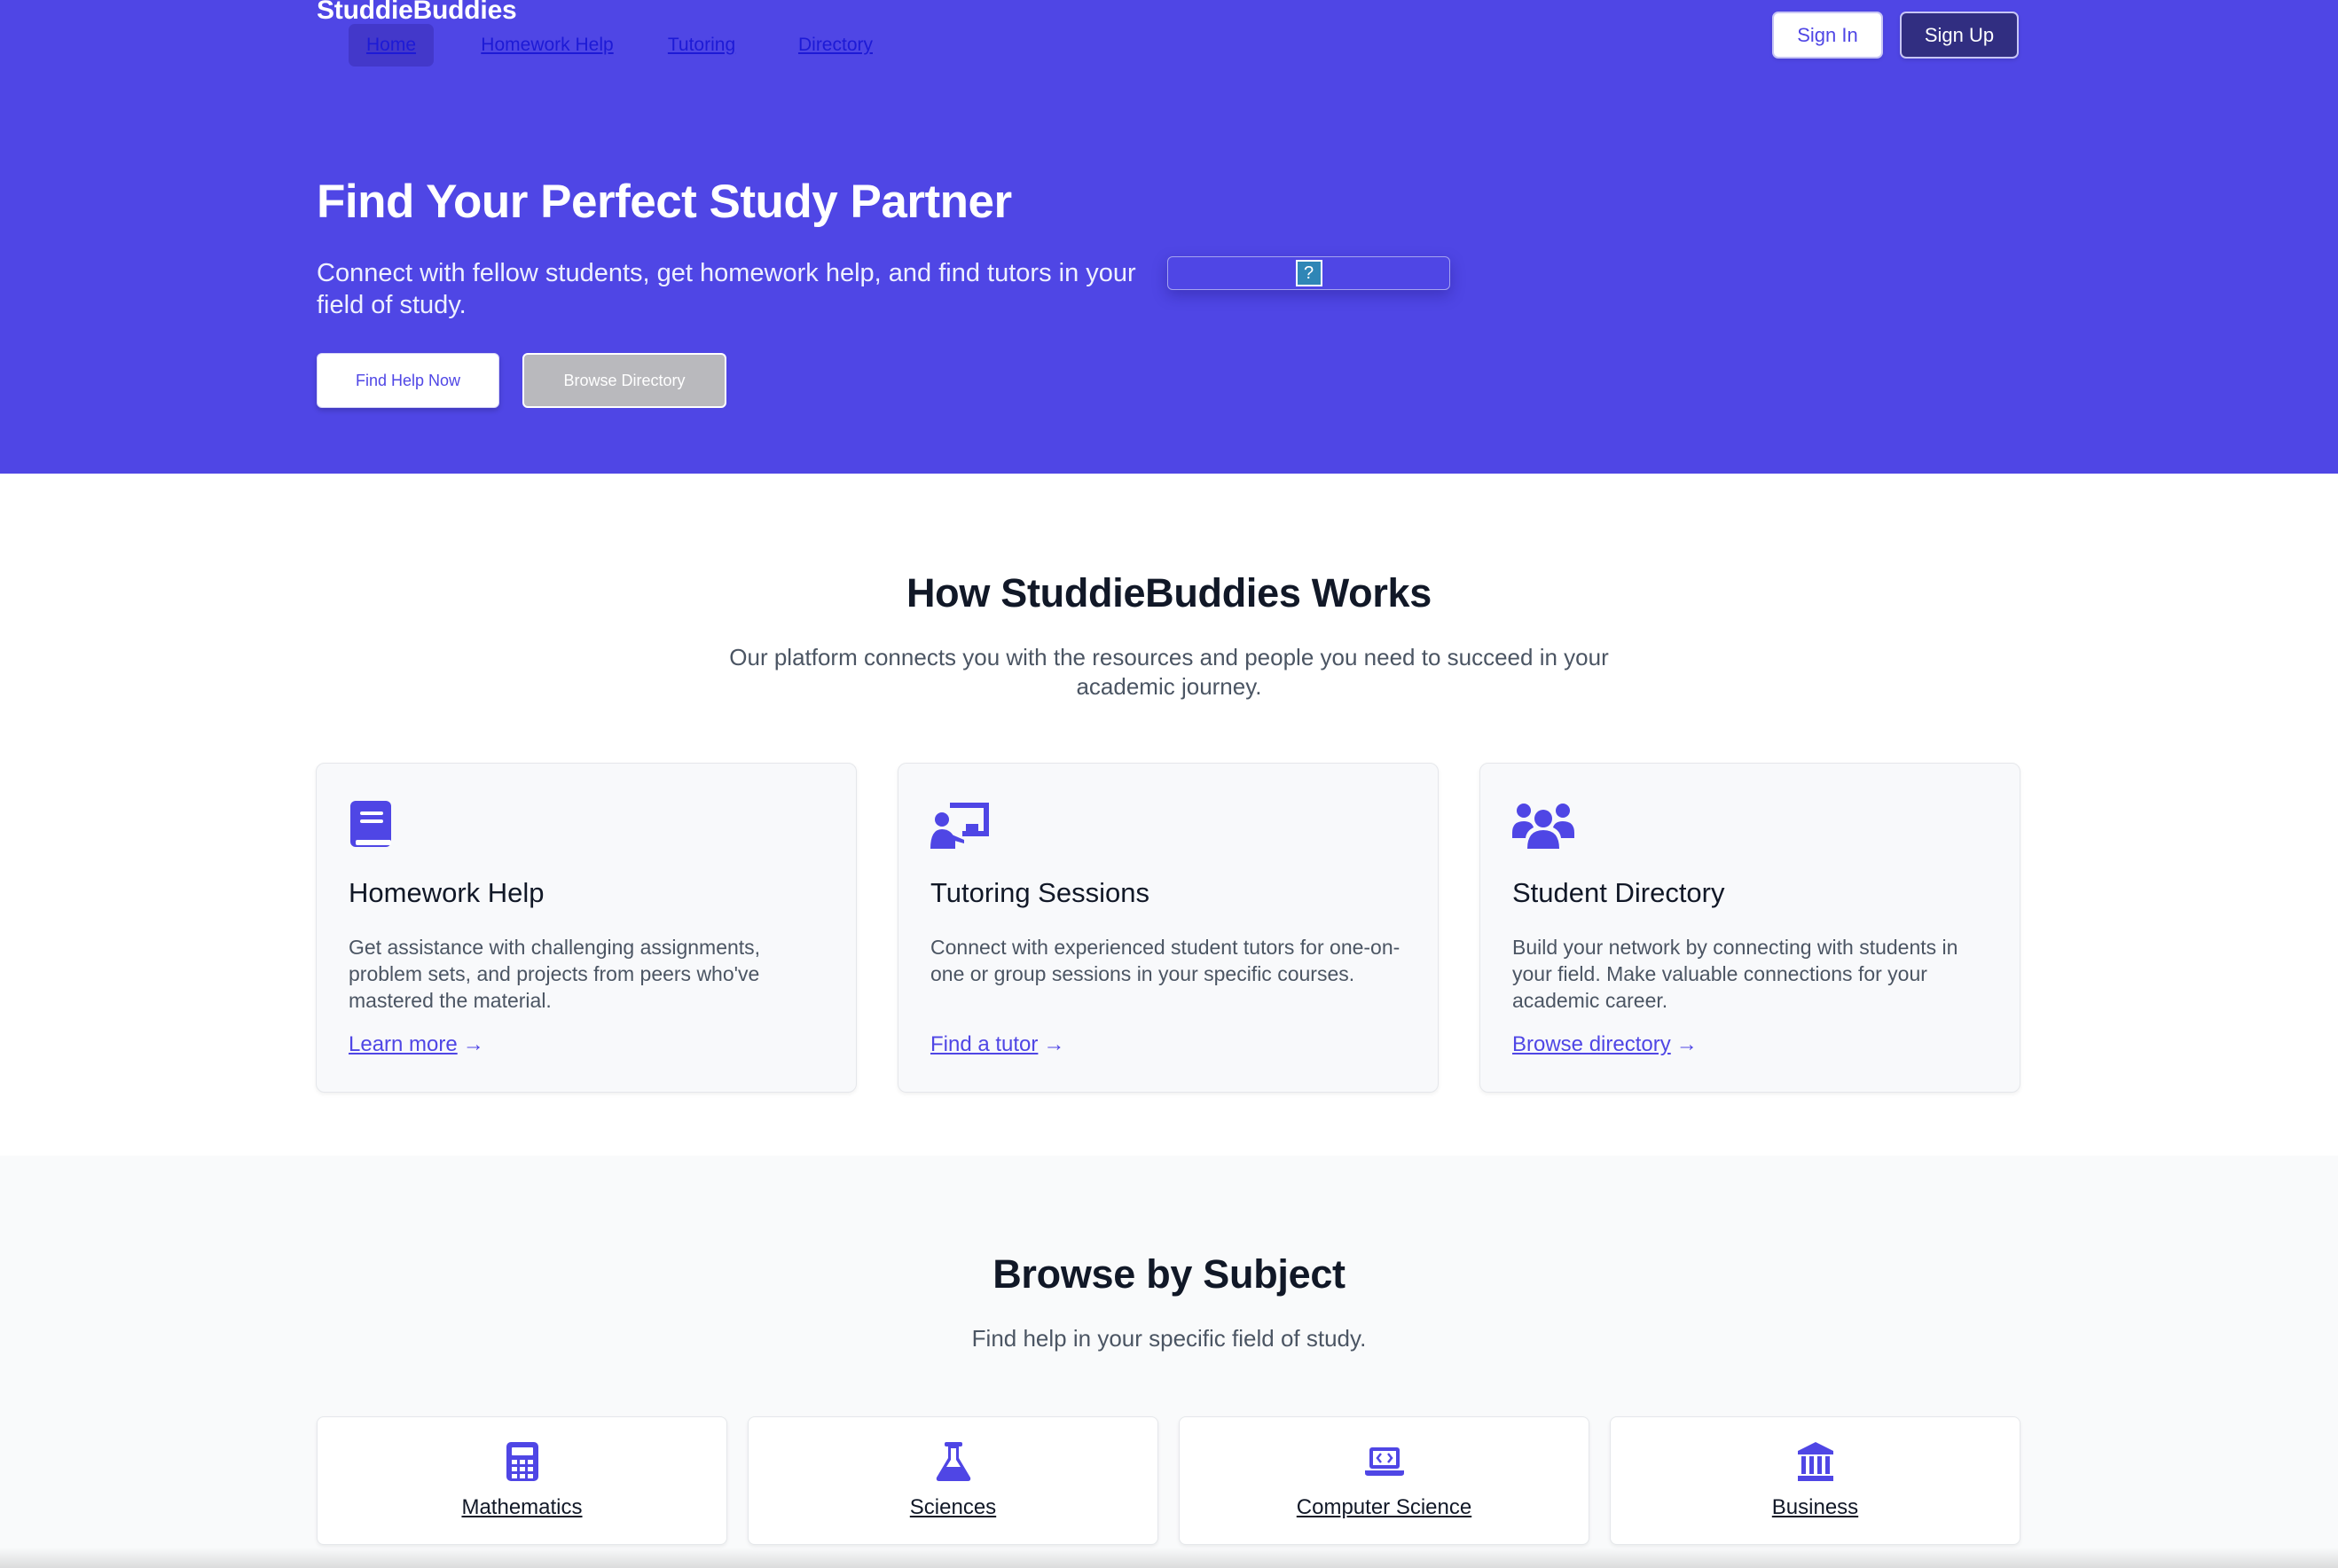 The image size is (2338, 1568). I want to click on hero-title: Find Your Perfect Study Partner, so click(664, 202).